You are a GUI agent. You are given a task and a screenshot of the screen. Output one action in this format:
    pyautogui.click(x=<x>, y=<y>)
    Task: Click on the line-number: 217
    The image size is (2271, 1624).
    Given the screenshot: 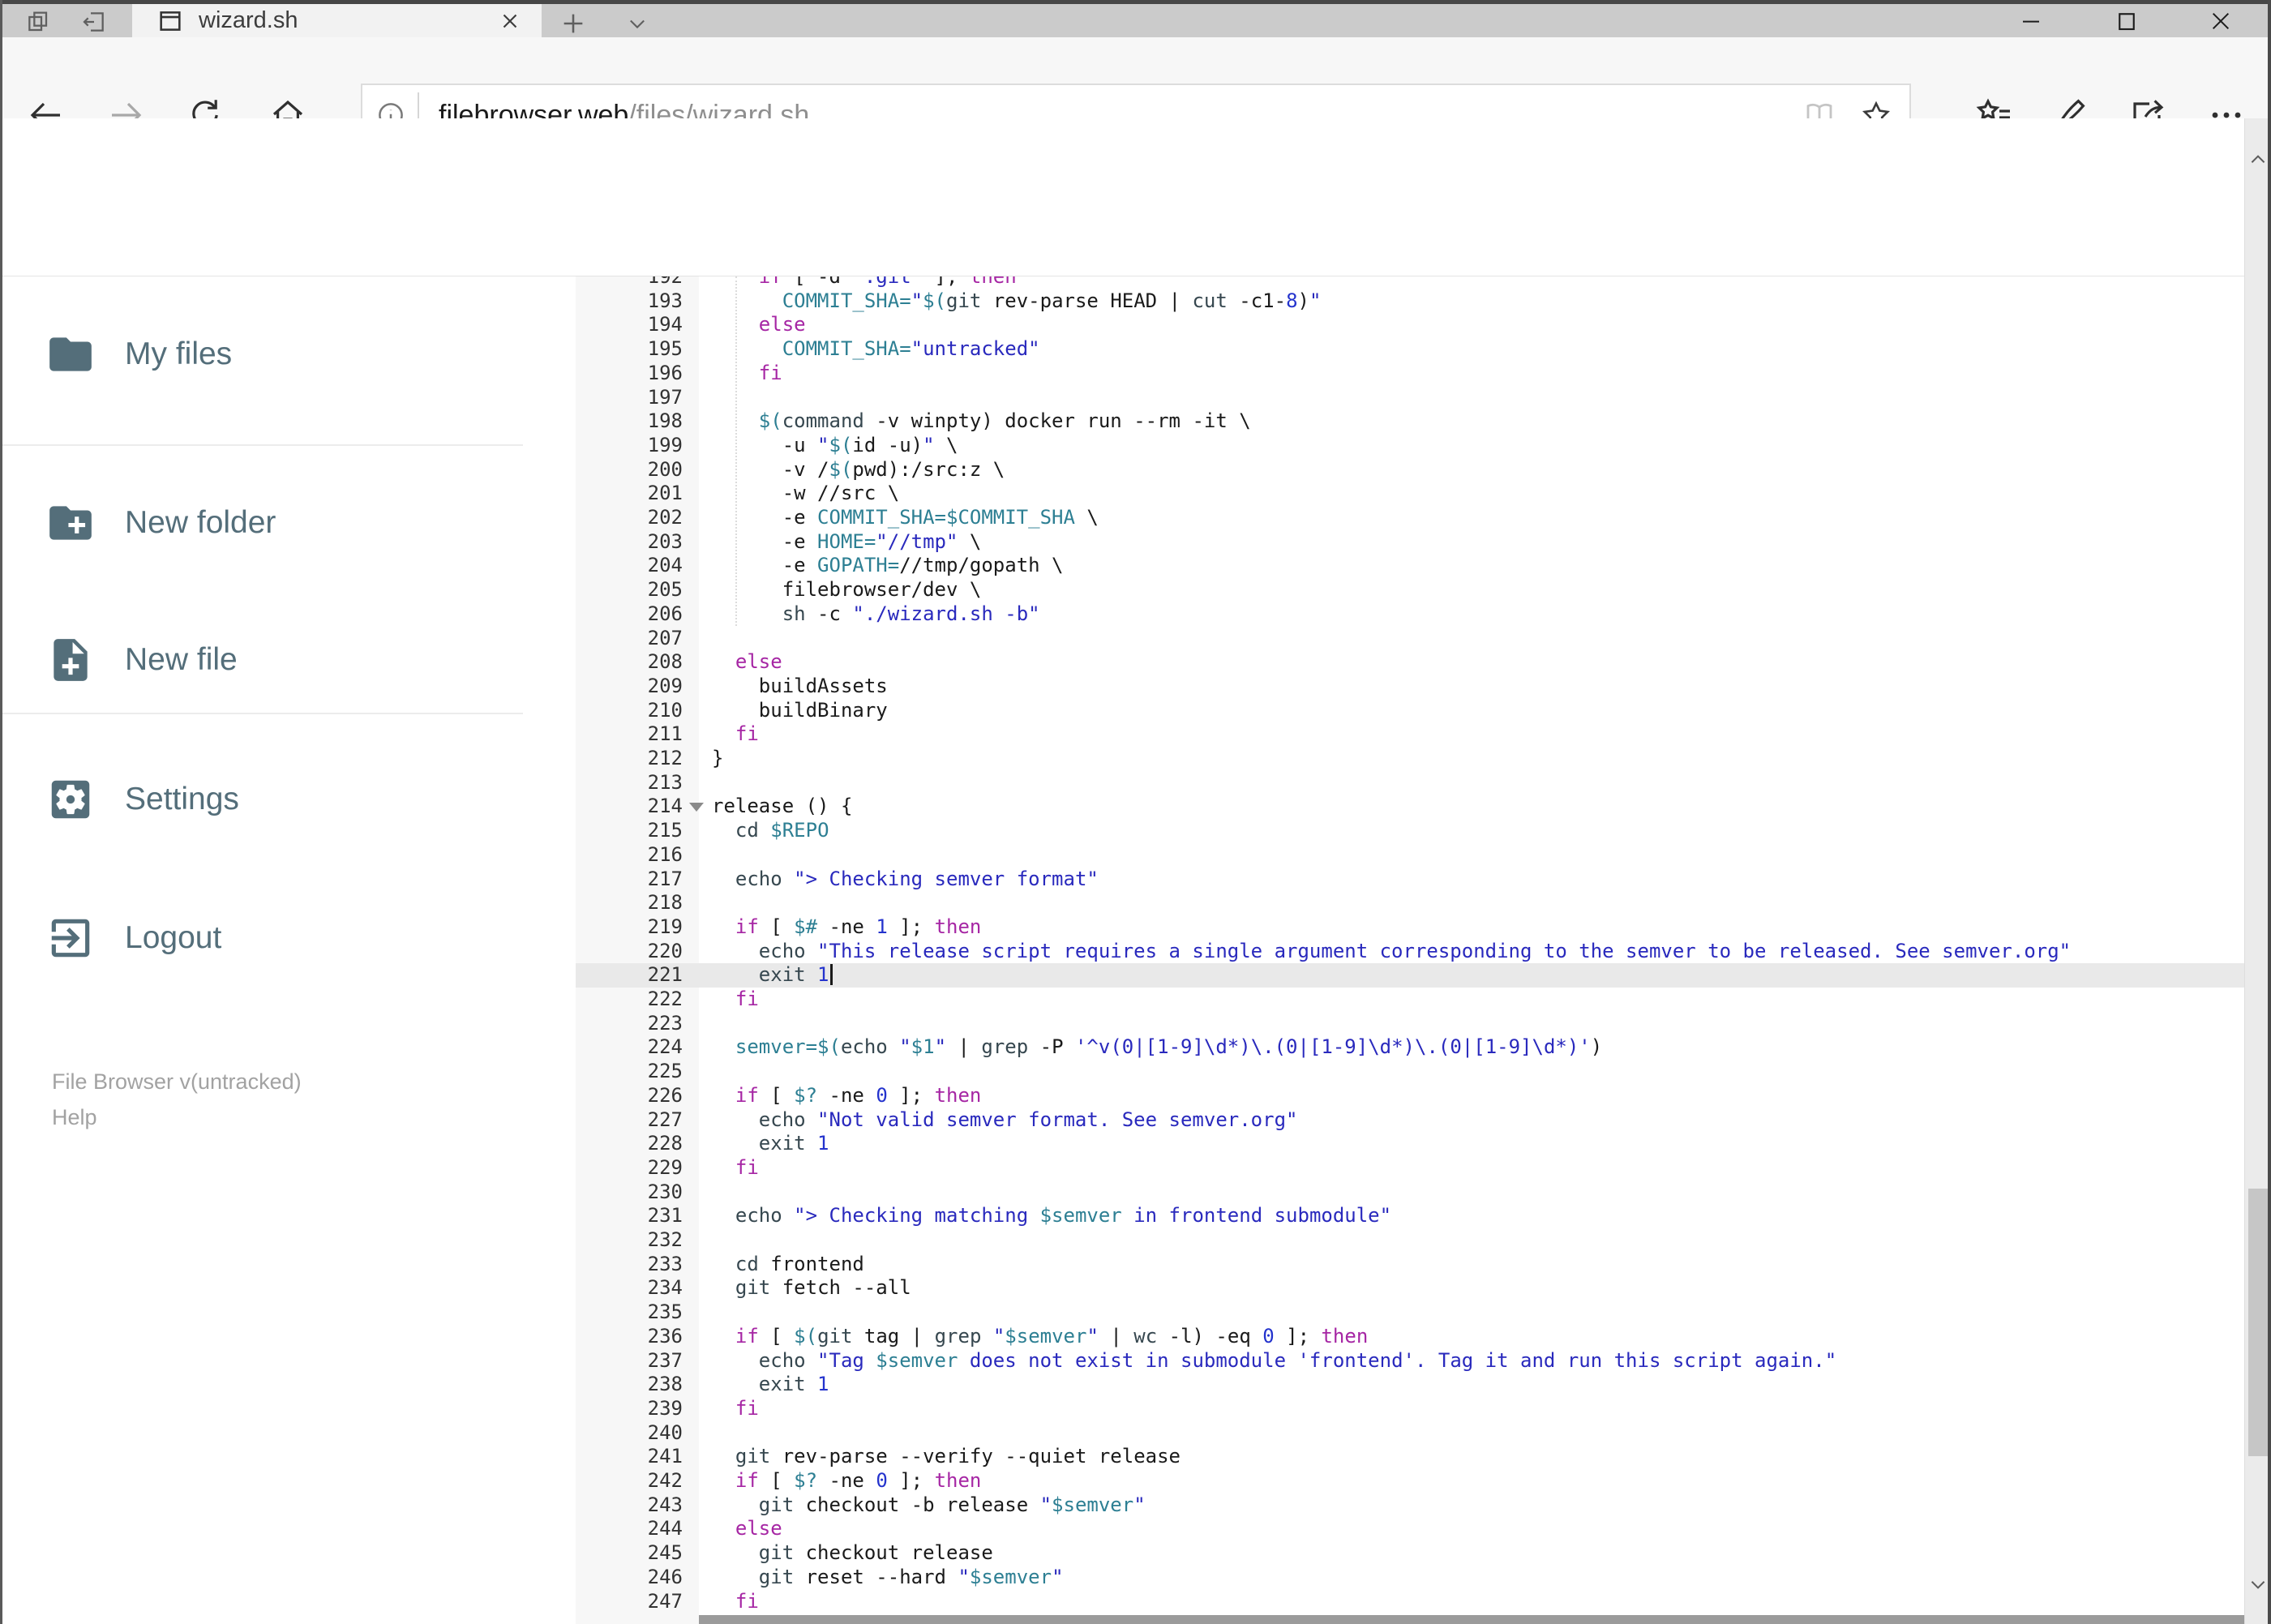 What is the action you would take?
    pyautogui.click(x=665, y=879)
    